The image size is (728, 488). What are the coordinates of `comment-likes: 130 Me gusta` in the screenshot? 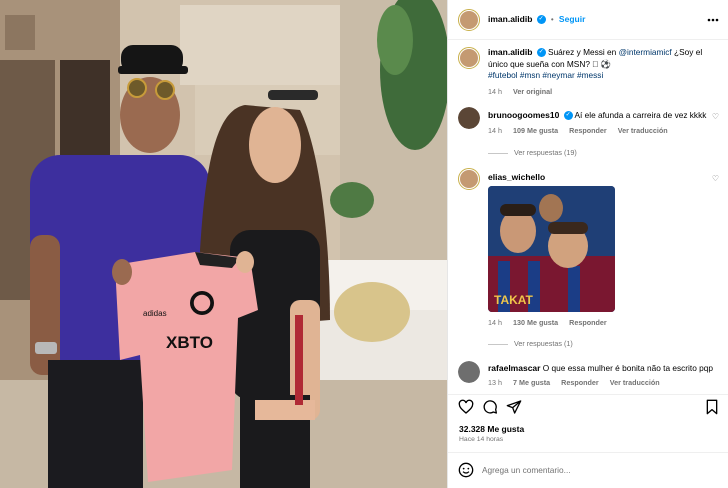 It's located at (535, 322).